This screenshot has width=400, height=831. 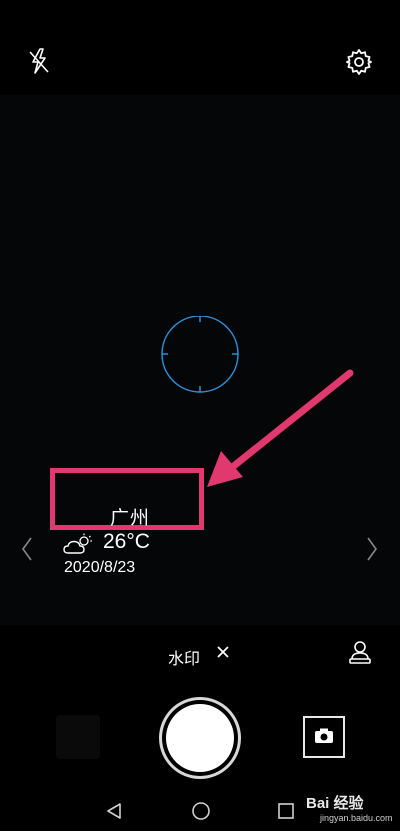 What do you see at coordinates (201, 811) in the screenshot?
I see `nav-home-icon` at bounding box center [201, 811].